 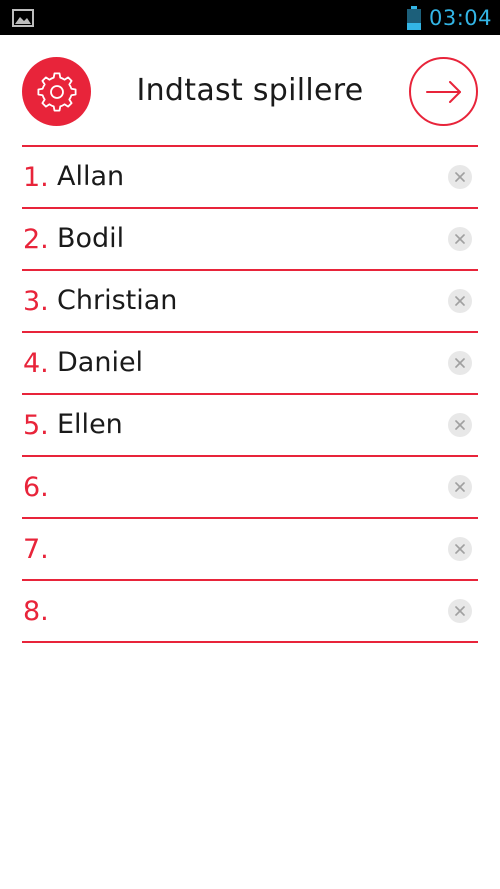 I want to click on header: Indtast spillere, so click(x=250, y=90).